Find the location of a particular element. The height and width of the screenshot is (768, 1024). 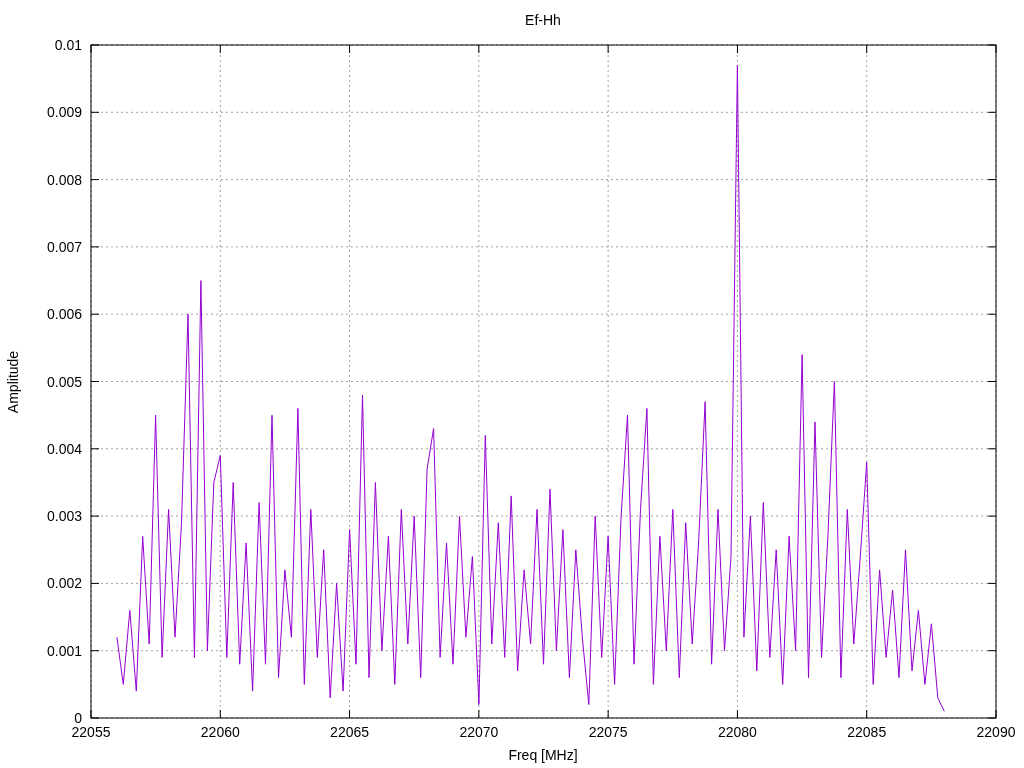

tick-label: 0.01 is located at coordinates (68, 45).